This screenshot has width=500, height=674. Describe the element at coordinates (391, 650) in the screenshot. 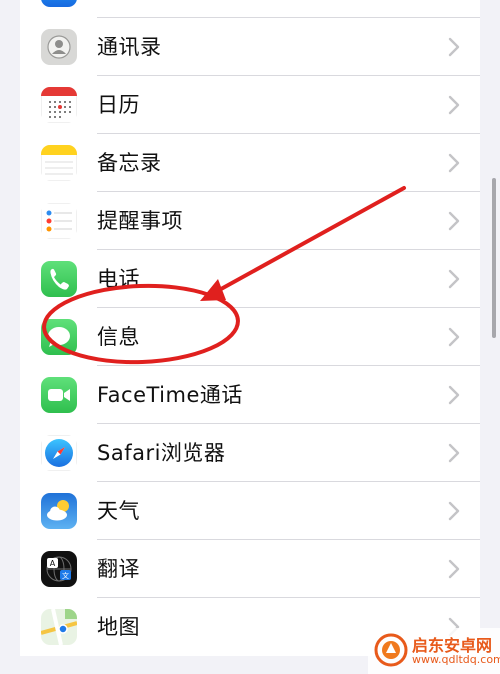

I see `watermark-logo-icon` at that location.